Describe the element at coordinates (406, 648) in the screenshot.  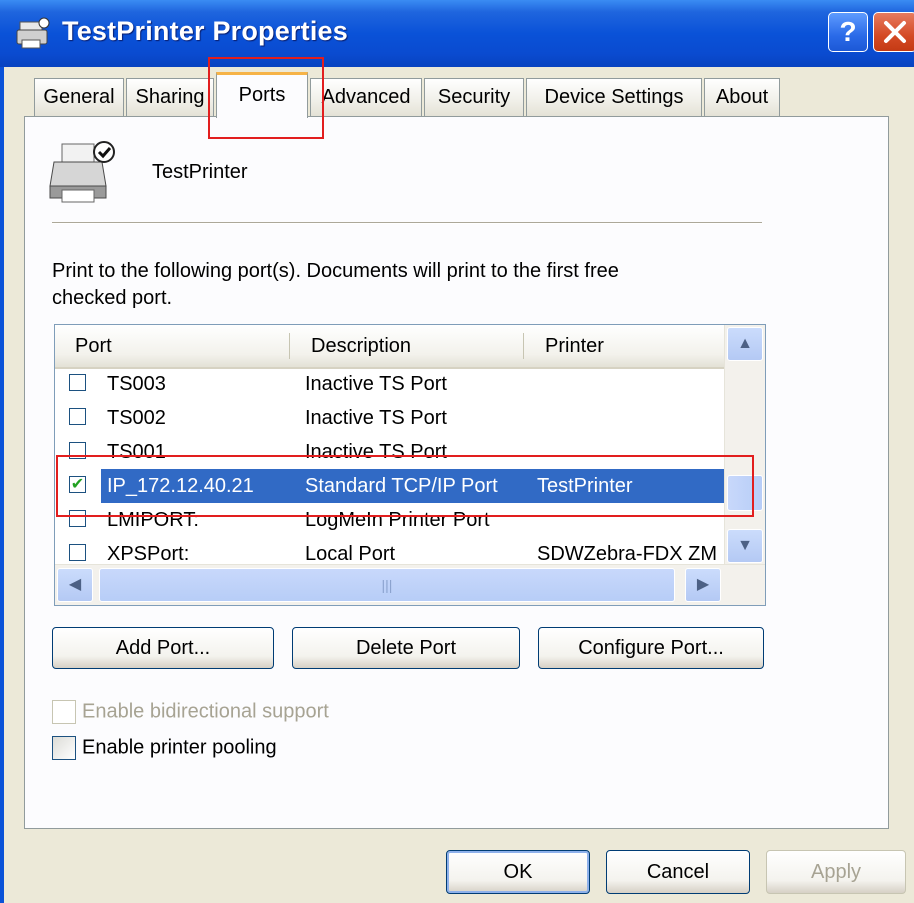
I see `delete-port-button: Delete Port` at that location.